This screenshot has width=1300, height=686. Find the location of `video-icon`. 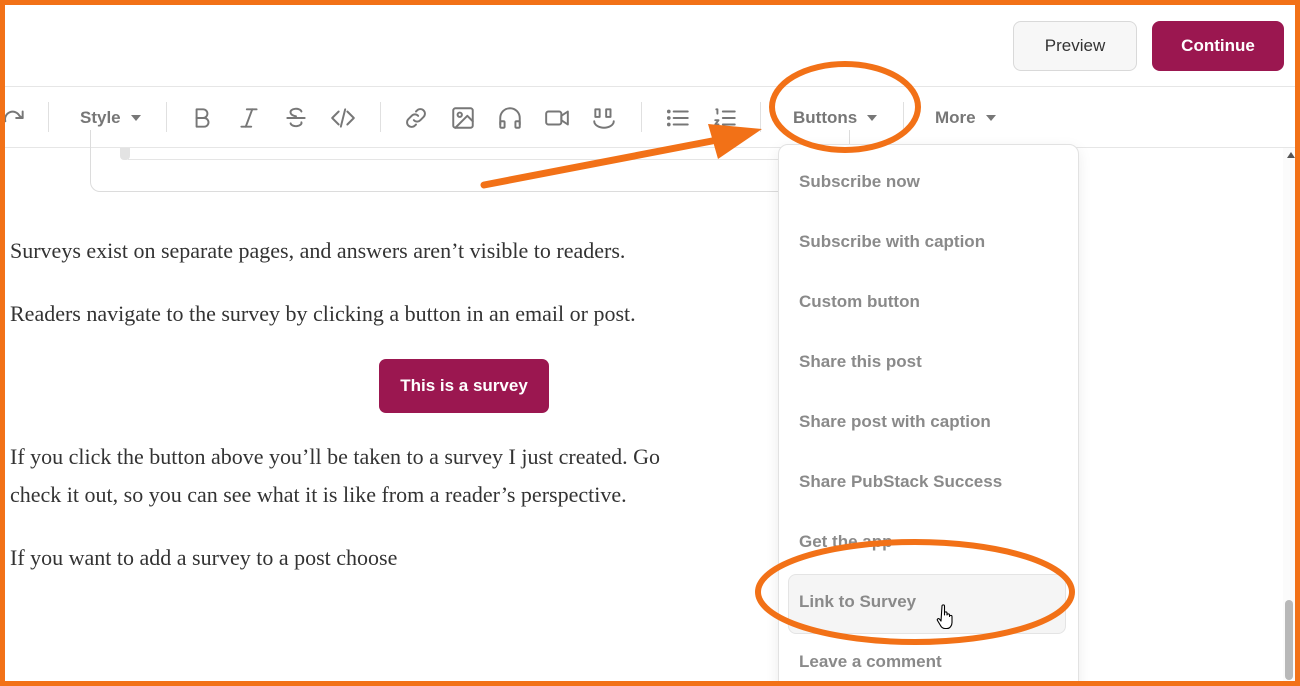

video-icon is located at coordinates (557, 118).